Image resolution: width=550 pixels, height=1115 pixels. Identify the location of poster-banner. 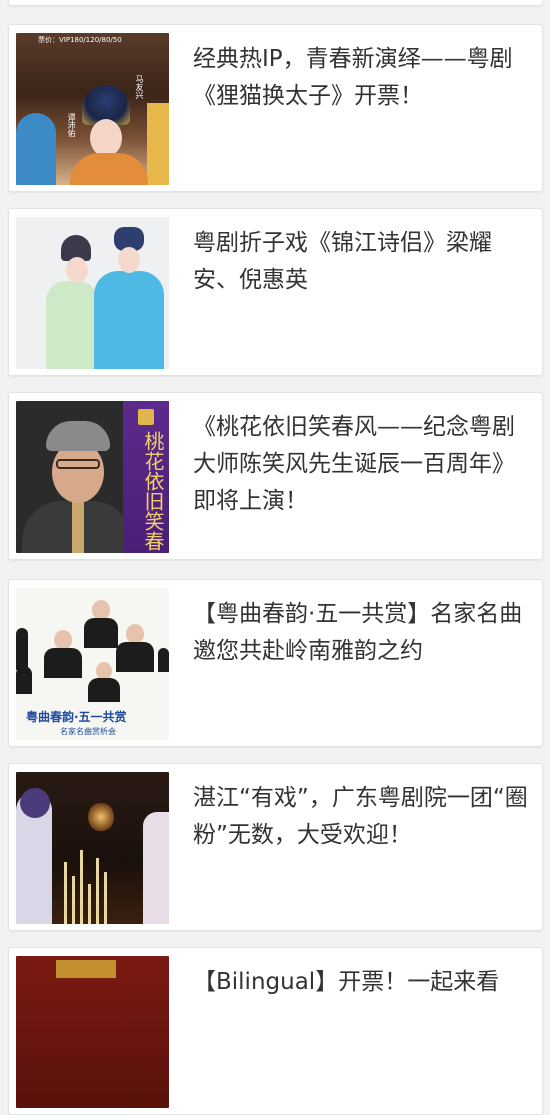
(86, 969).